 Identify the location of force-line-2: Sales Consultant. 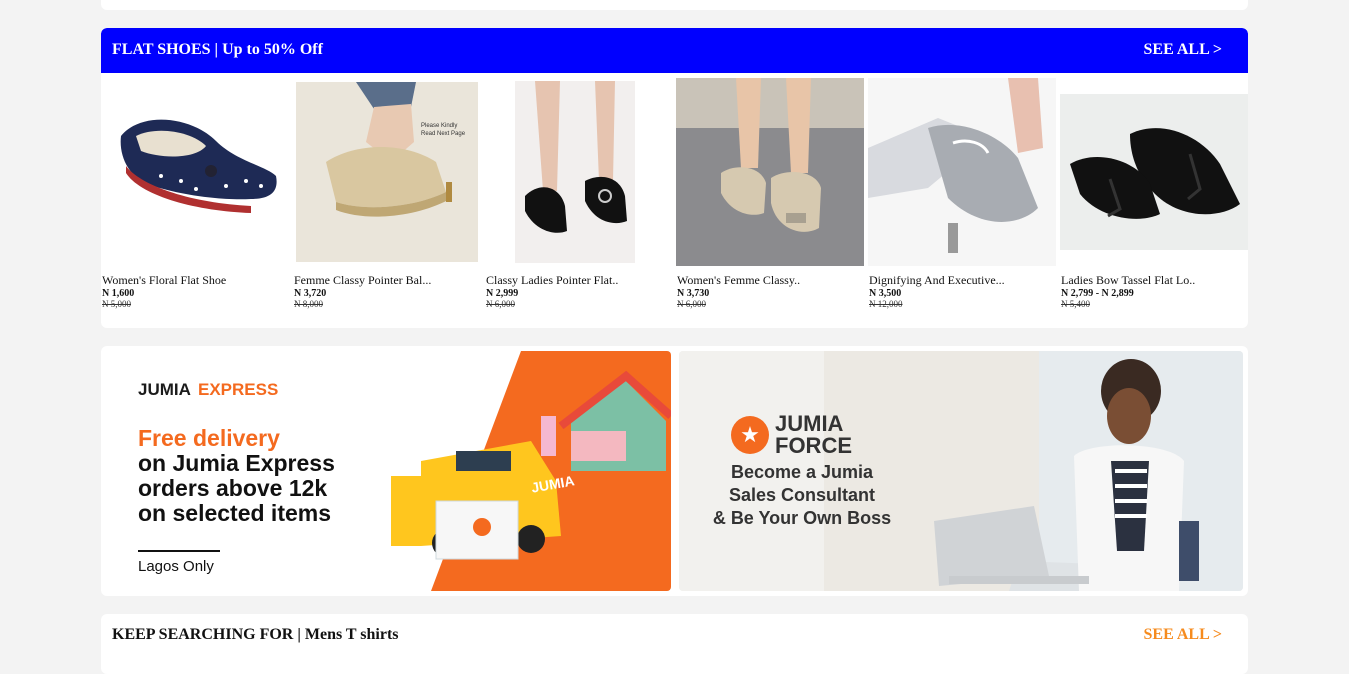
(802, 495).